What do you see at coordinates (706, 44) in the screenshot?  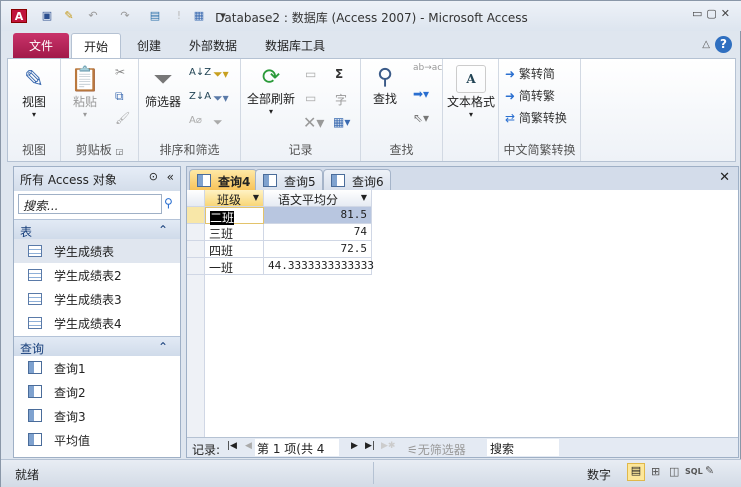 I see `minimize-ribbon-icon: △` at bounding box center [706, 44].